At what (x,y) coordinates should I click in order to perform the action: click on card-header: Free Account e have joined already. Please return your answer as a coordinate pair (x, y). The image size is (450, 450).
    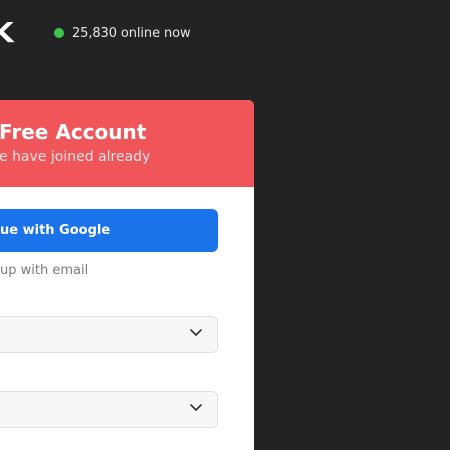
    Looking at the image, I should click on (127, 143).